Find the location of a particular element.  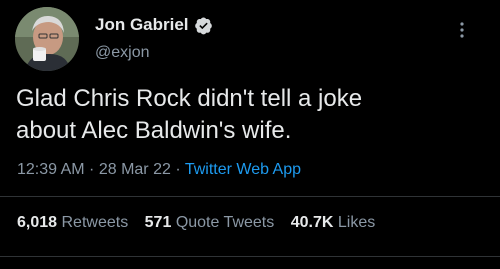

retweets-label: Retweets is located at coordinates (95, 222).